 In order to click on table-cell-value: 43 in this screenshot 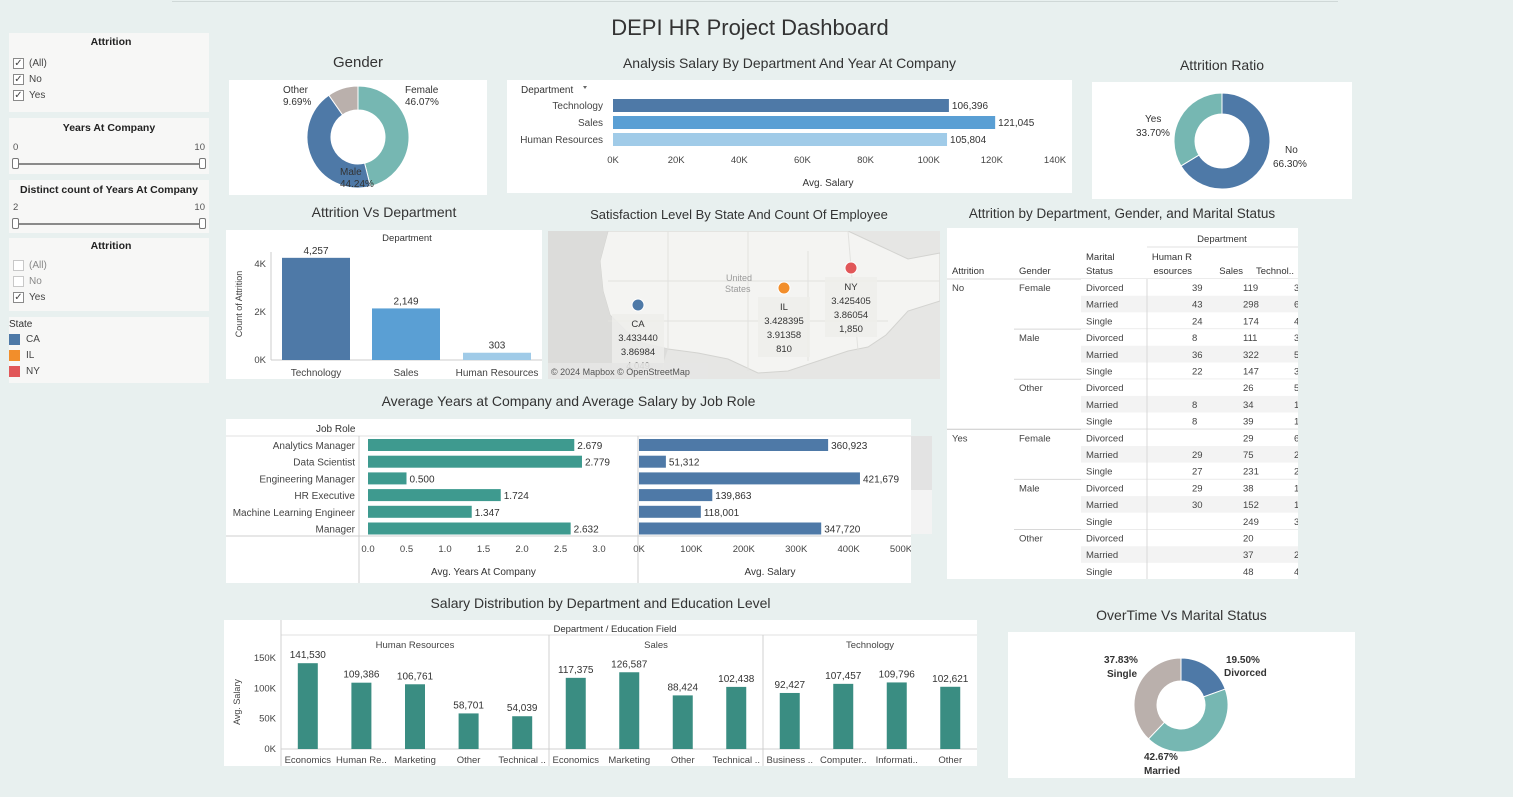, I will do `click(1197, 305)`.